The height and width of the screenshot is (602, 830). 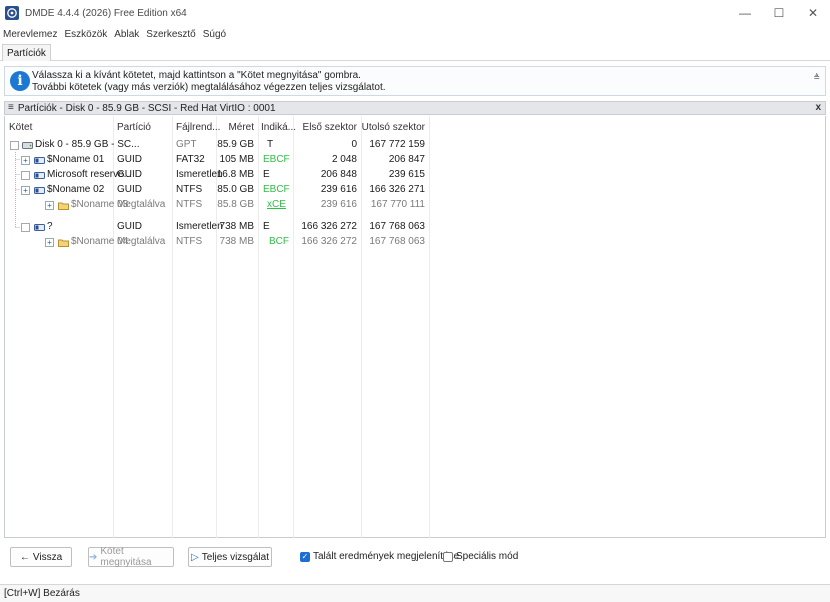 What do you see at coordinates (134, 127) in the screenshot?
I see `header-particio: Partíció` at bounding box center [134, 127].